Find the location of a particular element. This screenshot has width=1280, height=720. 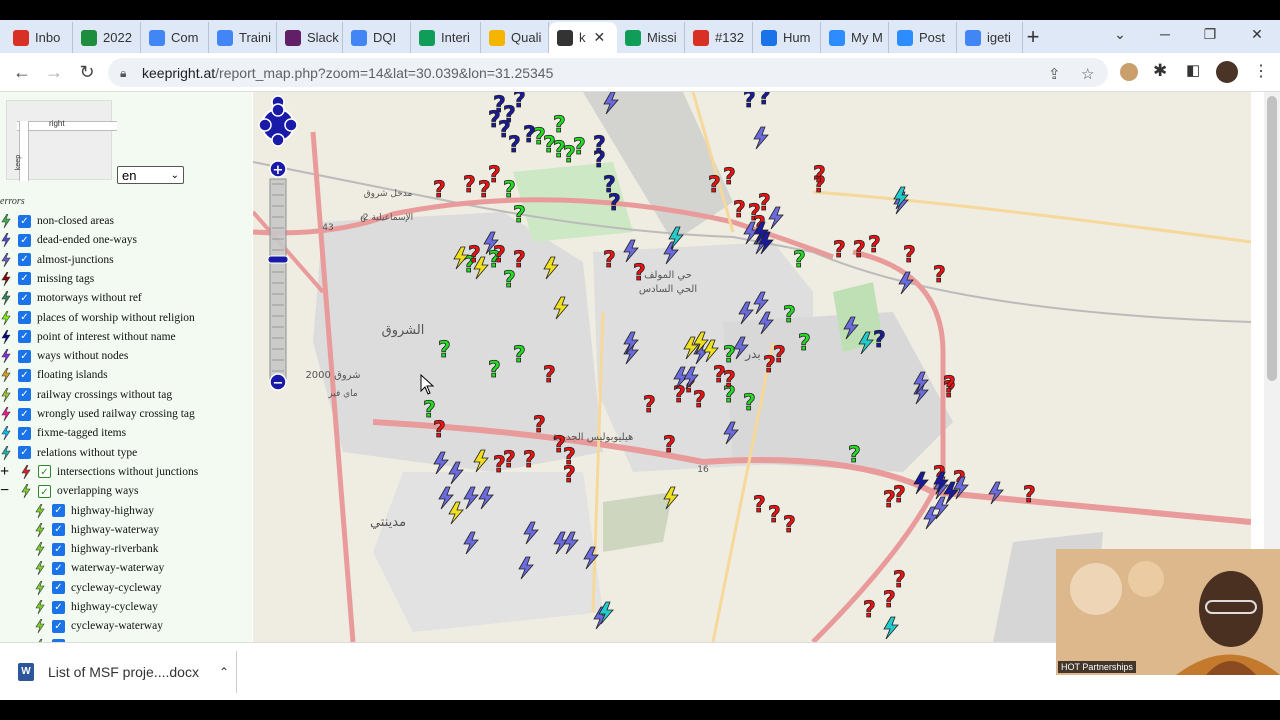

side-panel-icon: ◧ is located at coordinates (1193, 70).